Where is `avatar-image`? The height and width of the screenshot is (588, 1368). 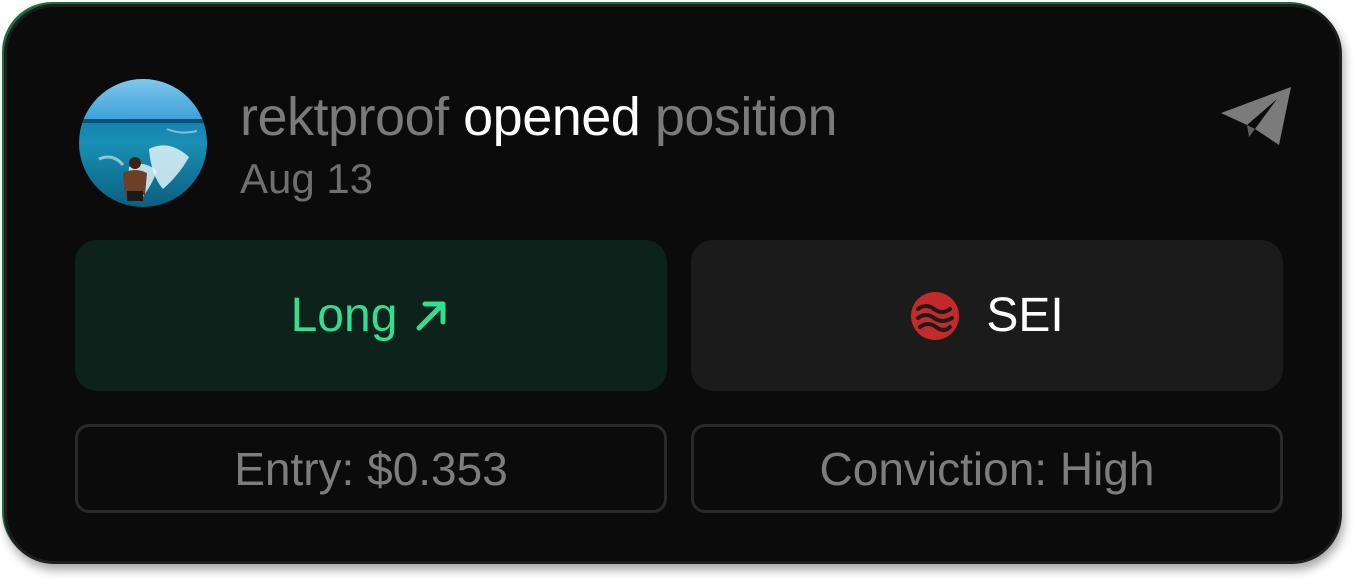
avatar-image is located at coordinates (143, 143).